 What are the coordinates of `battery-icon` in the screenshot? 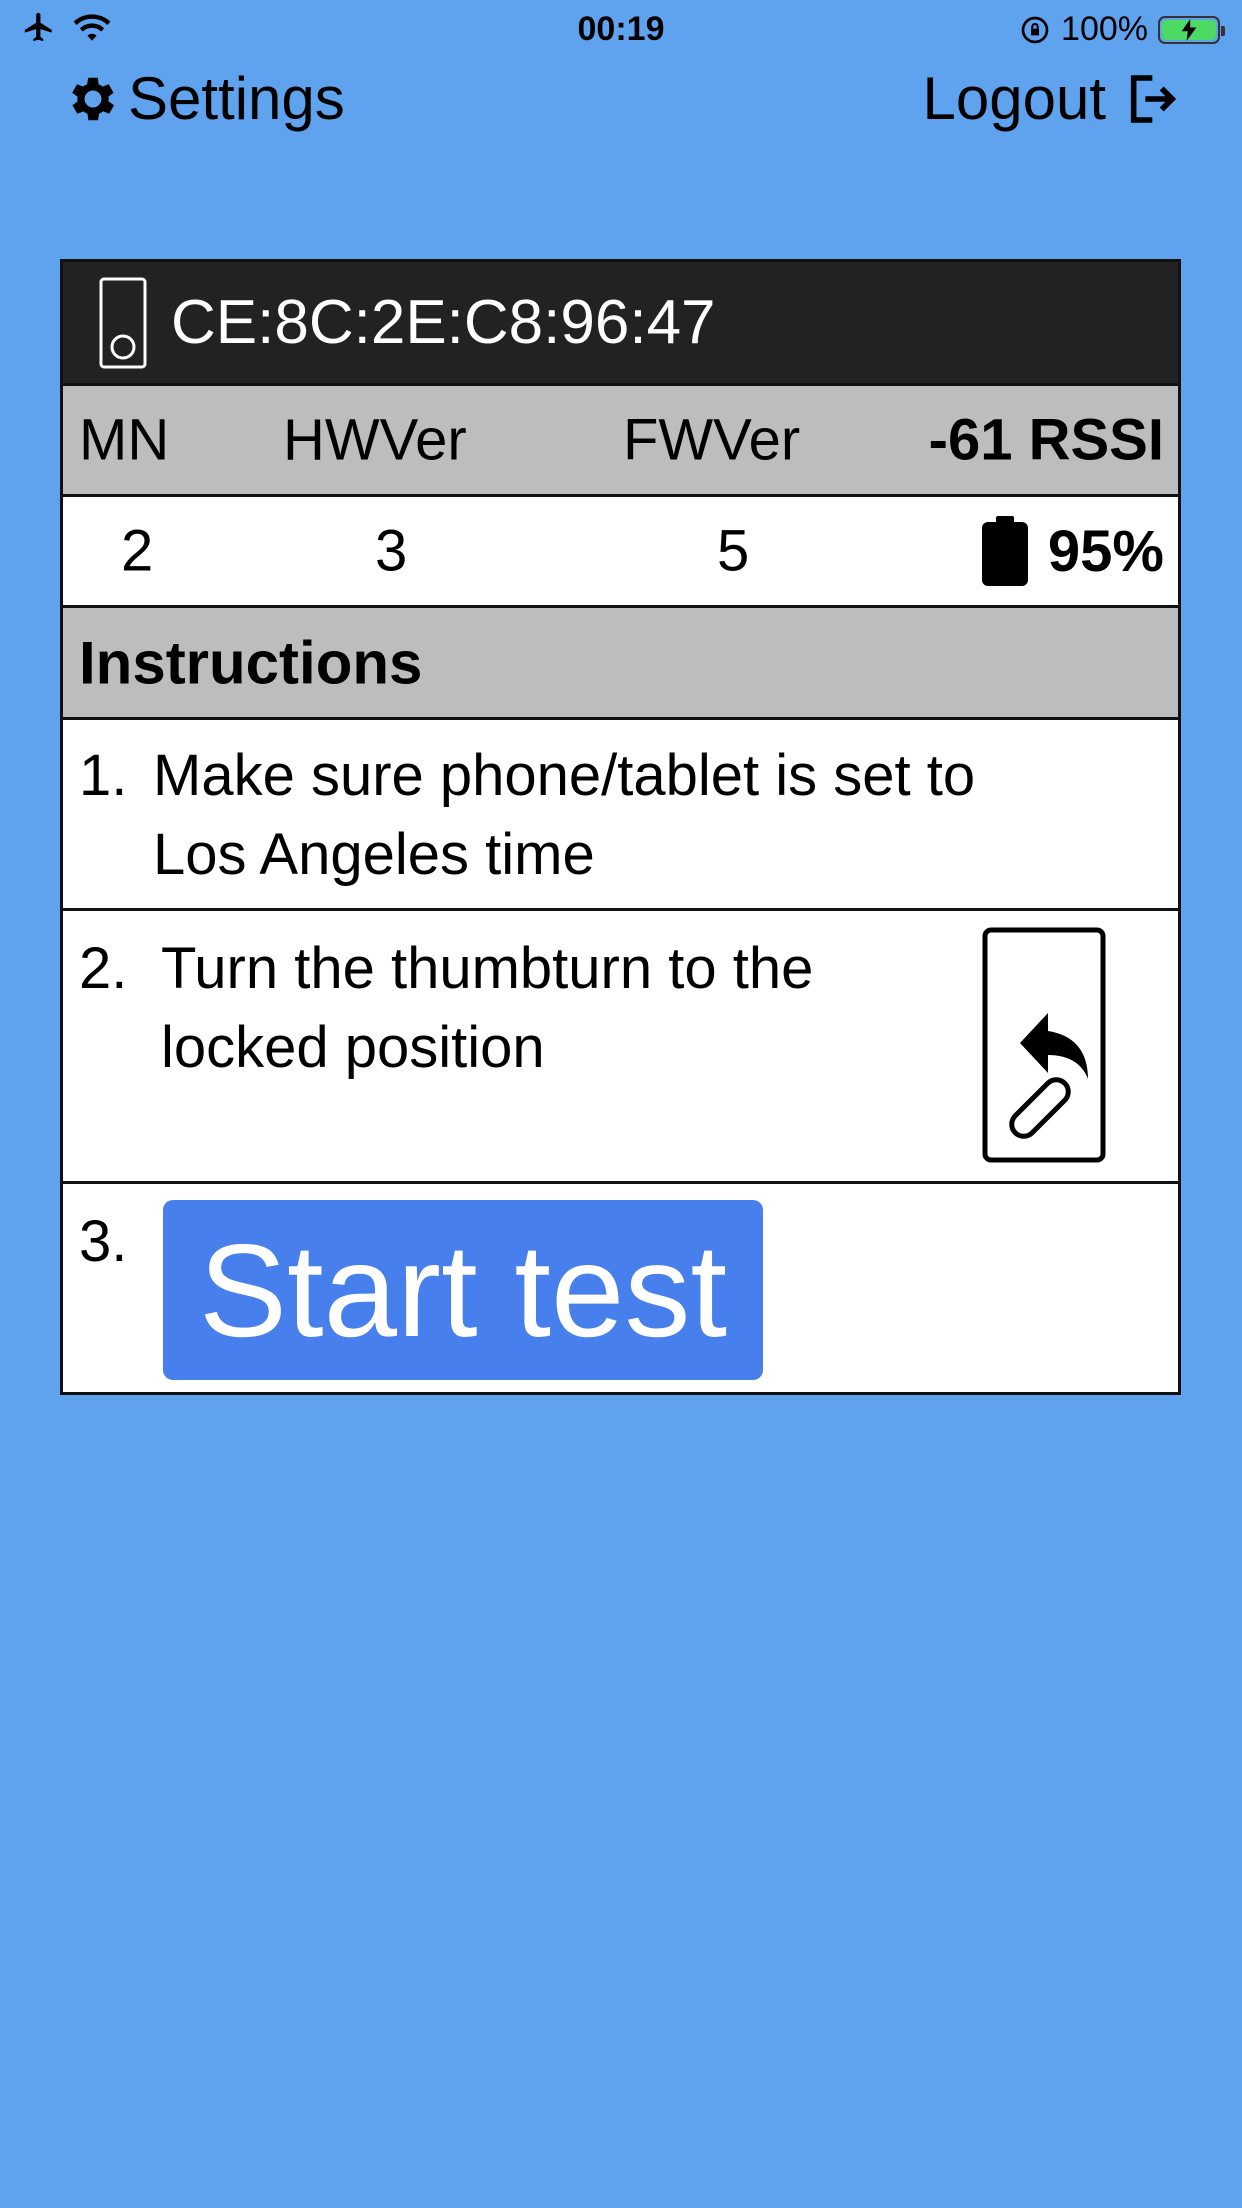 It's located at (1004, 551).